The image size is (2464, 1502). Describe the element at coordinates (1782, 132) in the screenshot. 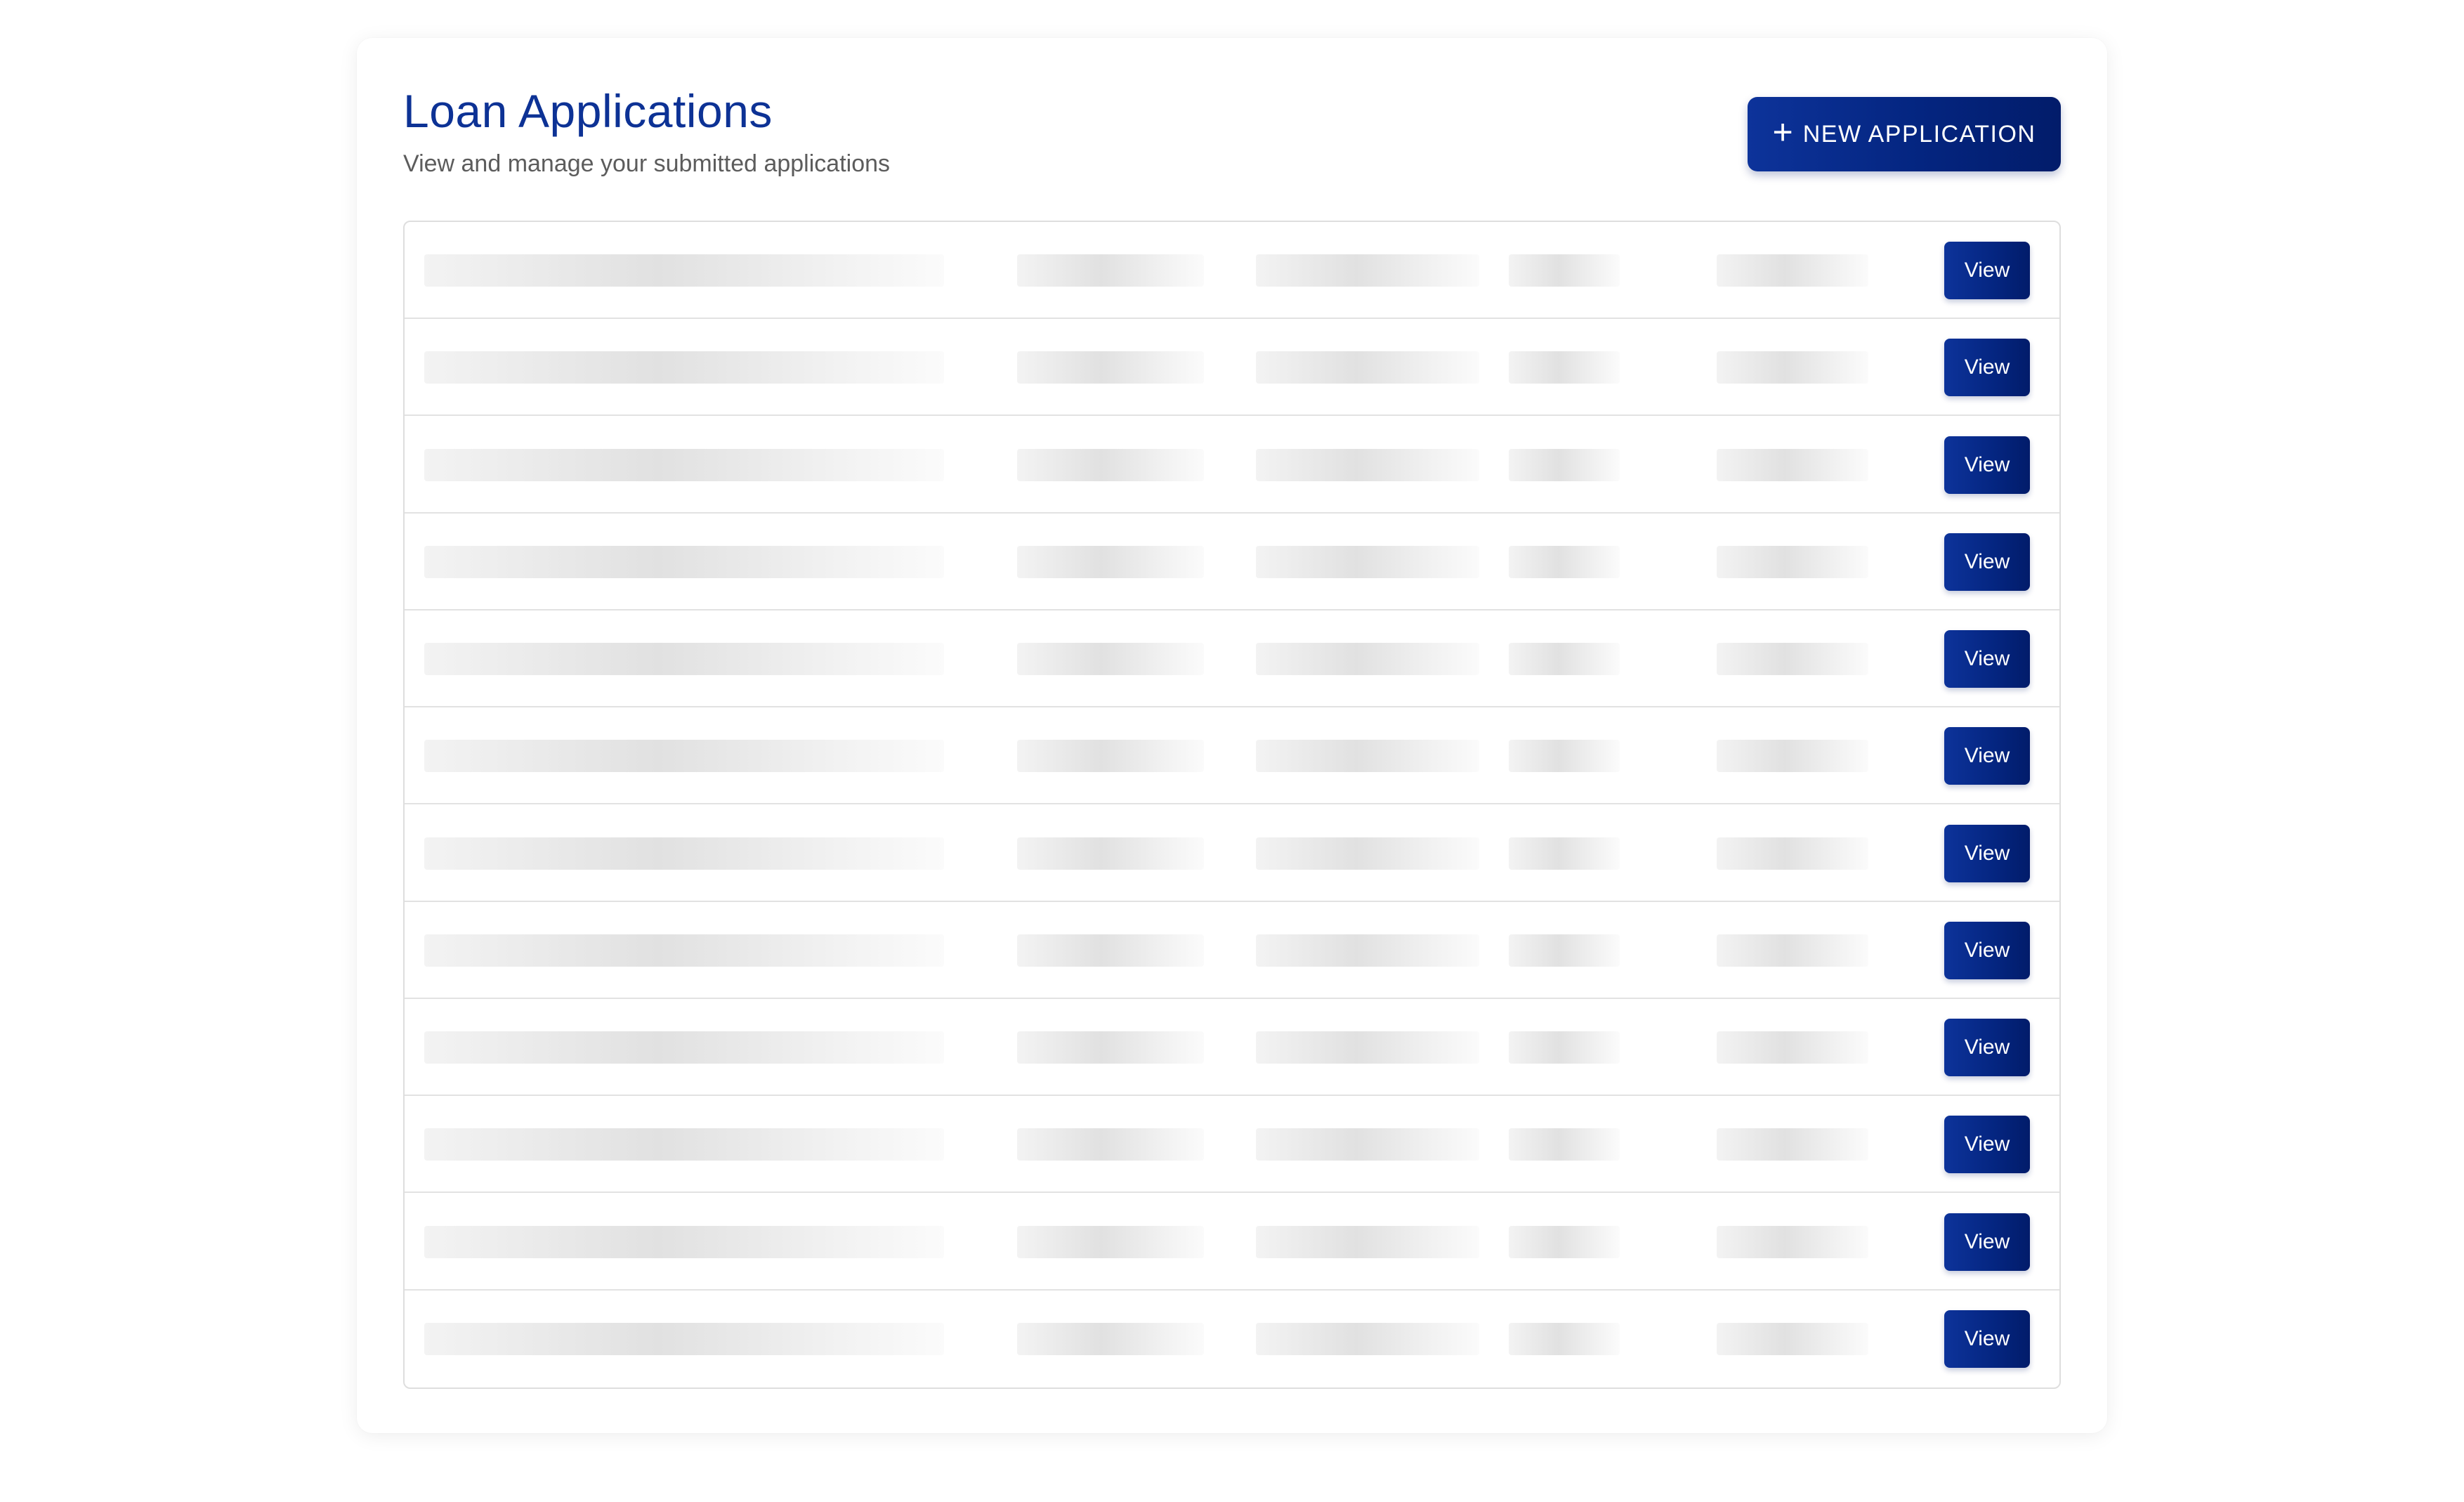

I see `plus-icon: +` at that location.